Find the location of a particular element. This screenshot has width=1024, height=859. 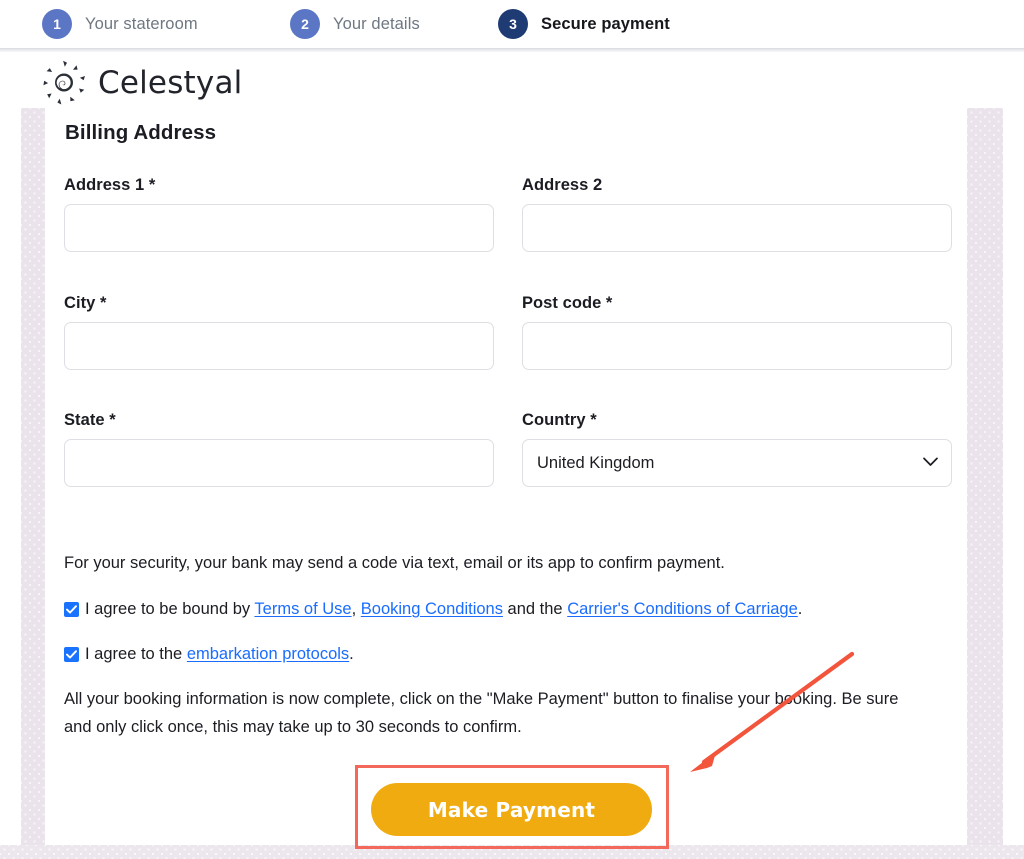

step-1-label: Your stateroom is located at coordinates (141, 23).